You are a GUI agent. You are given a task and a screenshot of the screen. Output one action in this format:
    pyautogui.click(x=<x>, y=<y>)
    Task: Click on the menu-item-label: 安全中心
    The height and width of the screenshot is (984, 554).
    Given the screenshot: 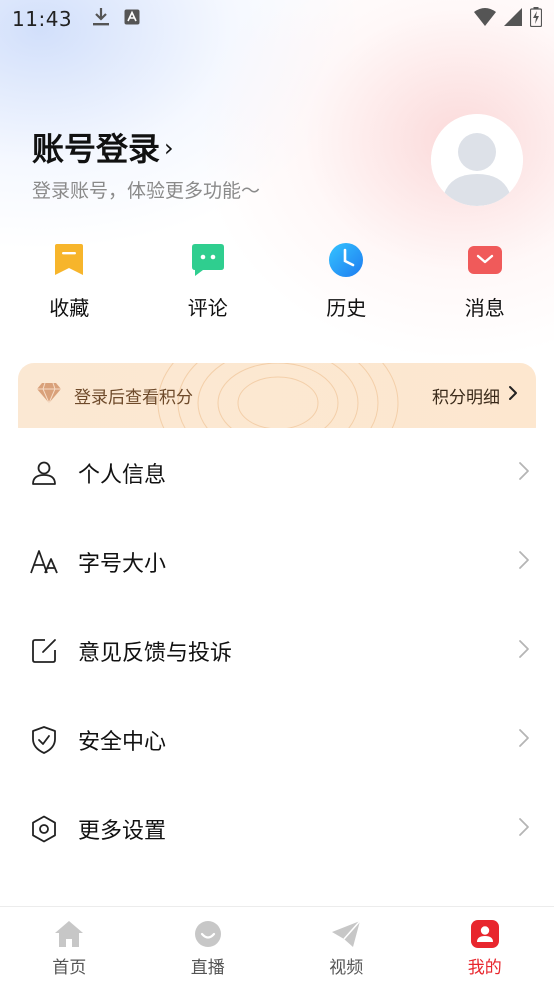 What is the action you would take?
    pyautogui.click(x=122, y=742)
    